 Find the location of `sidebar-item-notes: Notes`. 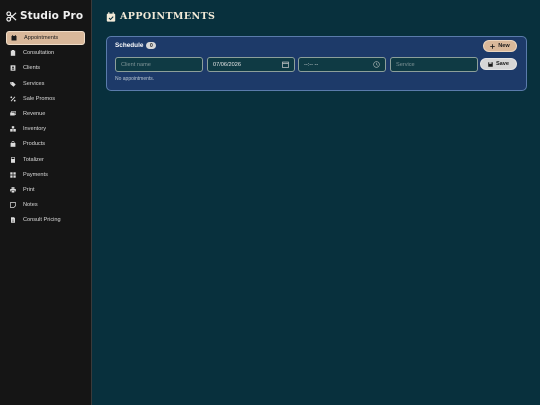

sidebar-item-notes: Notes is located at coordinates (45, 205).